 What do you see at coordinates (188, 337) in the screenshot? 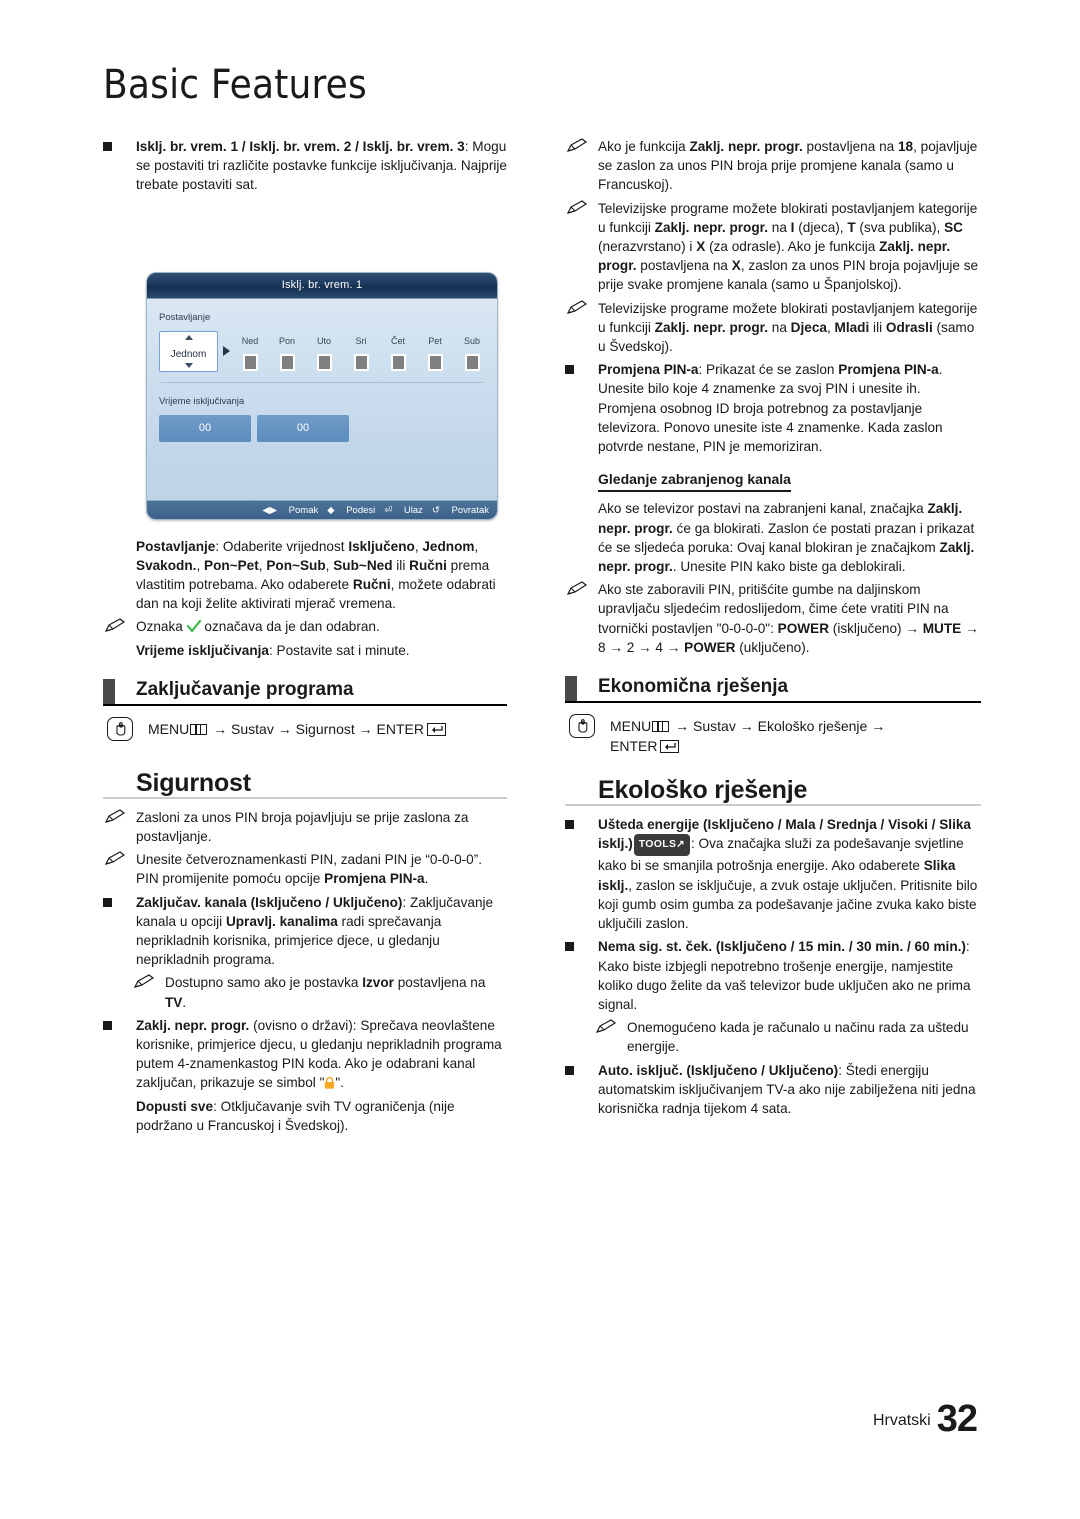
I see `chevron-up-icon` at bounding box center [188, 337].